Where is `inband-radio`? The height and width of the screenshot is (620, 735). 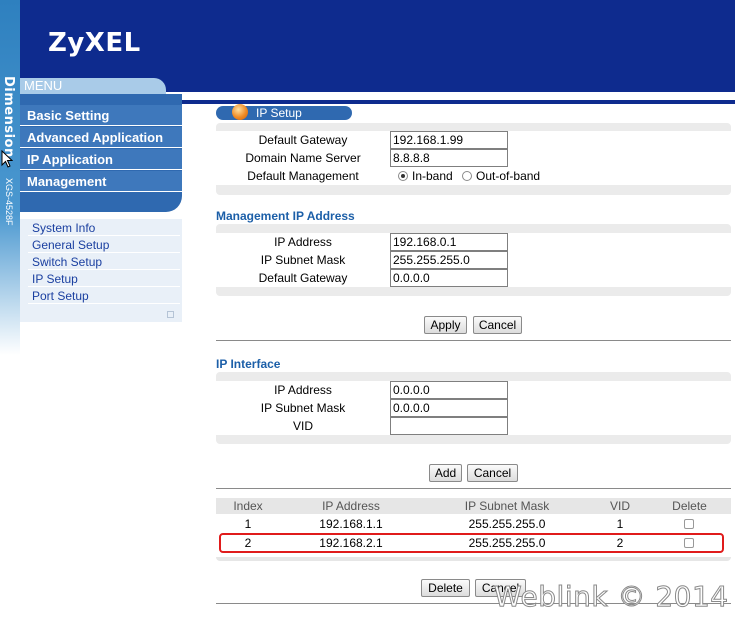
inband-radio is located at coordinates (403, 176).